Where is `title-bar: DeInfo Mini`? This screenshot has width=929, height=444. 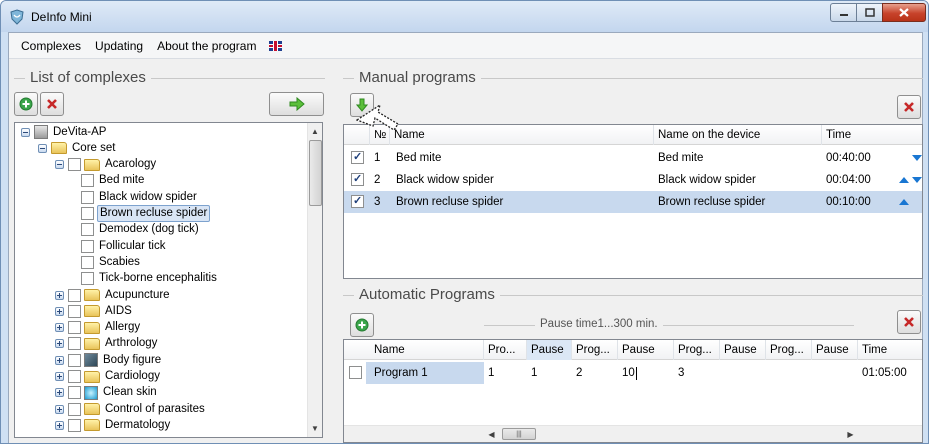 title-bar: DeInfo Mini is located at coordinates (464, 16).